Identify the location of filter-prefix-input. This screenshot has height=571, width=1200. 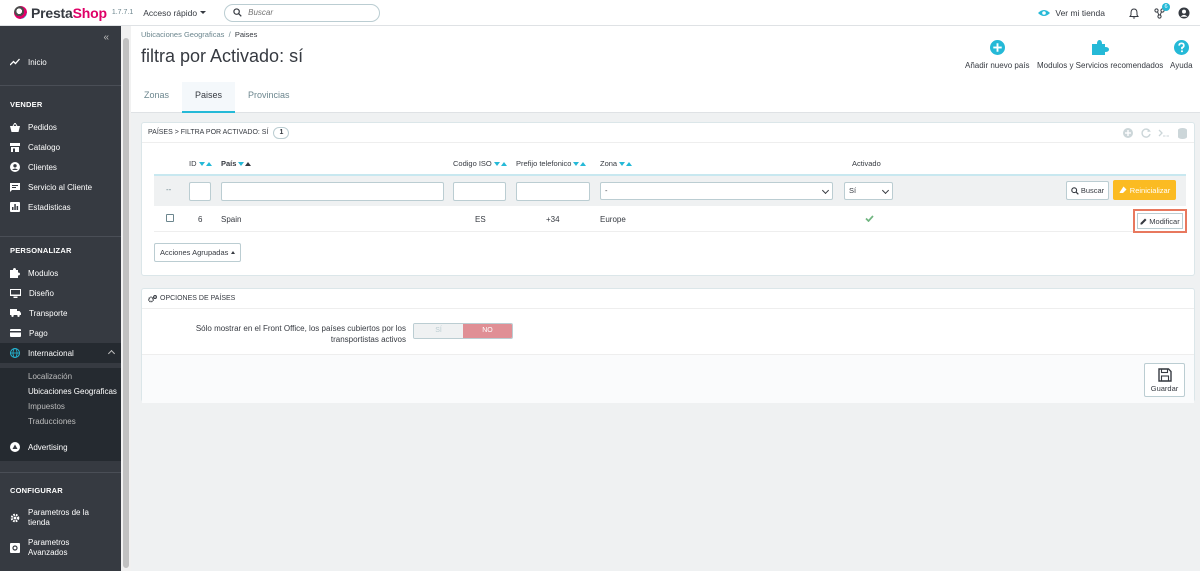
(553, 191).